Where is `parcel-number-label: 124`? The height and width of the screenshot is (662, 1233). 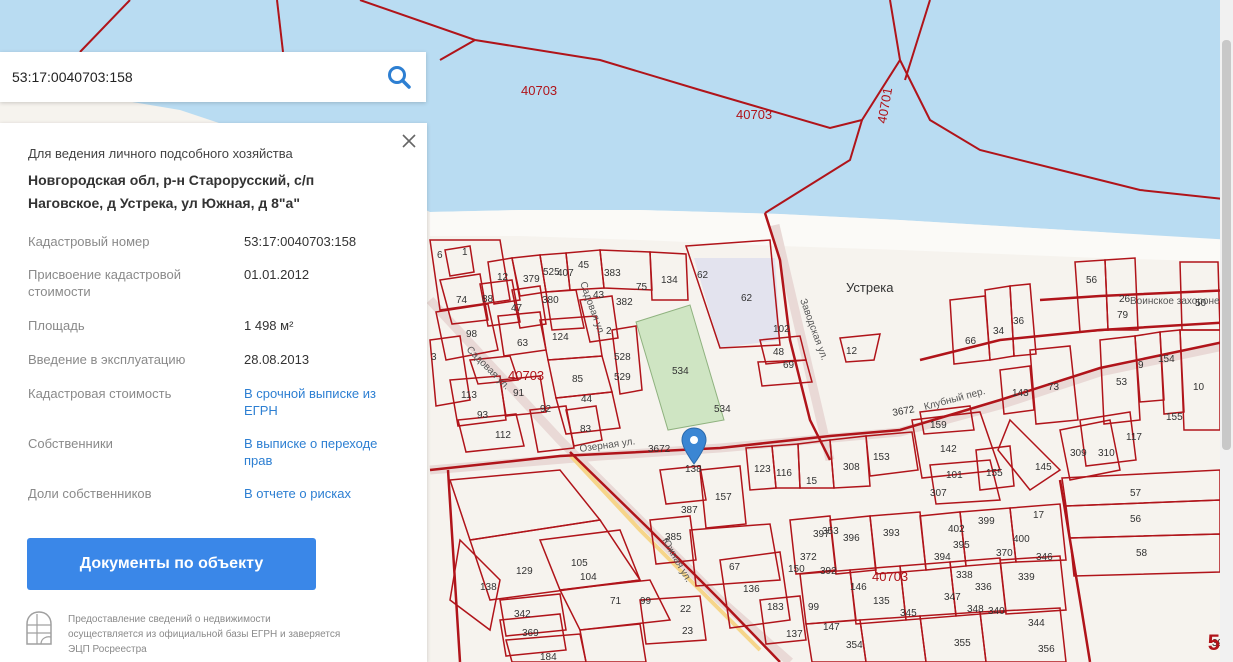 parcel-number-label: 124 is located at coordinates (560, 337).